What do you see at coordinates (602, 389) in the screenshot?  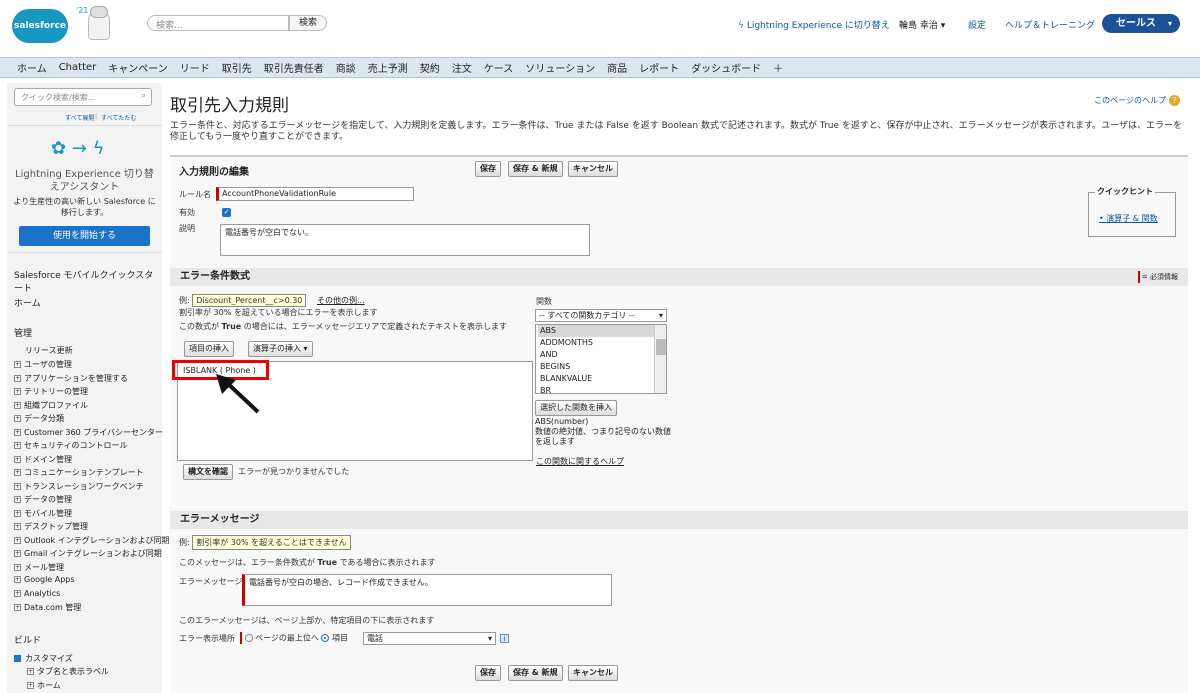 I see `function-option: BR` at bounding box center [602, 389].